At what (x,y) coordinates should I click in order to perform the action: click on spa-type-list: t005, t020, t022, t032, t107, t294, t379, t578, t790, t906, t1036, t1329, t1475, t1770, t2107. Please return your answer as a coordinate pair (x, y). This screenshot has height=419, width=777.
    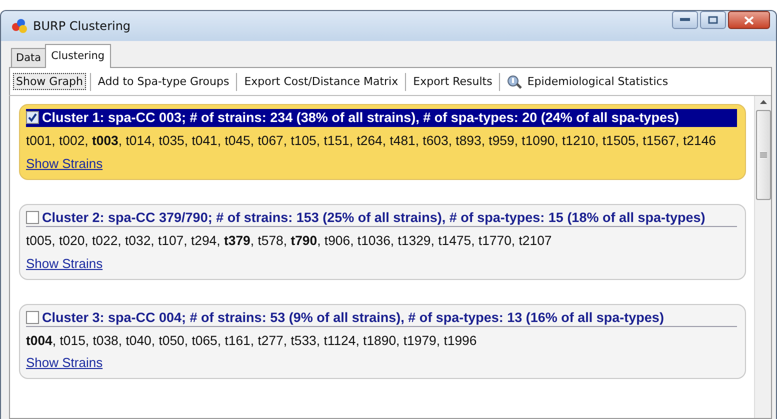
    Looking at the image, I should click on (381, 241).